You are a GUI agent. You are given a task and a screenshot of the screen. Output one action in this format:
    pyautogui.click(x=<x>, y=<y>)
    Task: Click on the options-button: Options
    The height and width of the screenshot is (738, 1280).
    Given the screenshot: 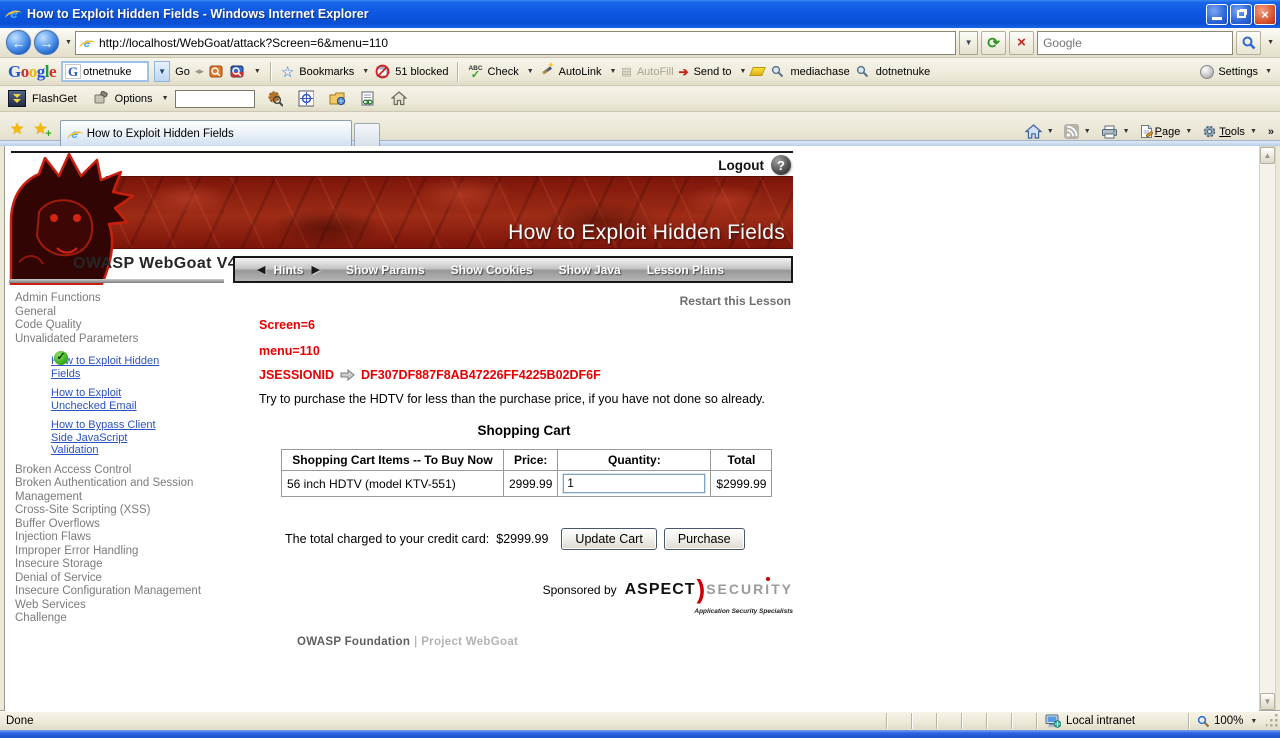 What is the action you would take?
    pyautogui.click(x=134, y=99)
    